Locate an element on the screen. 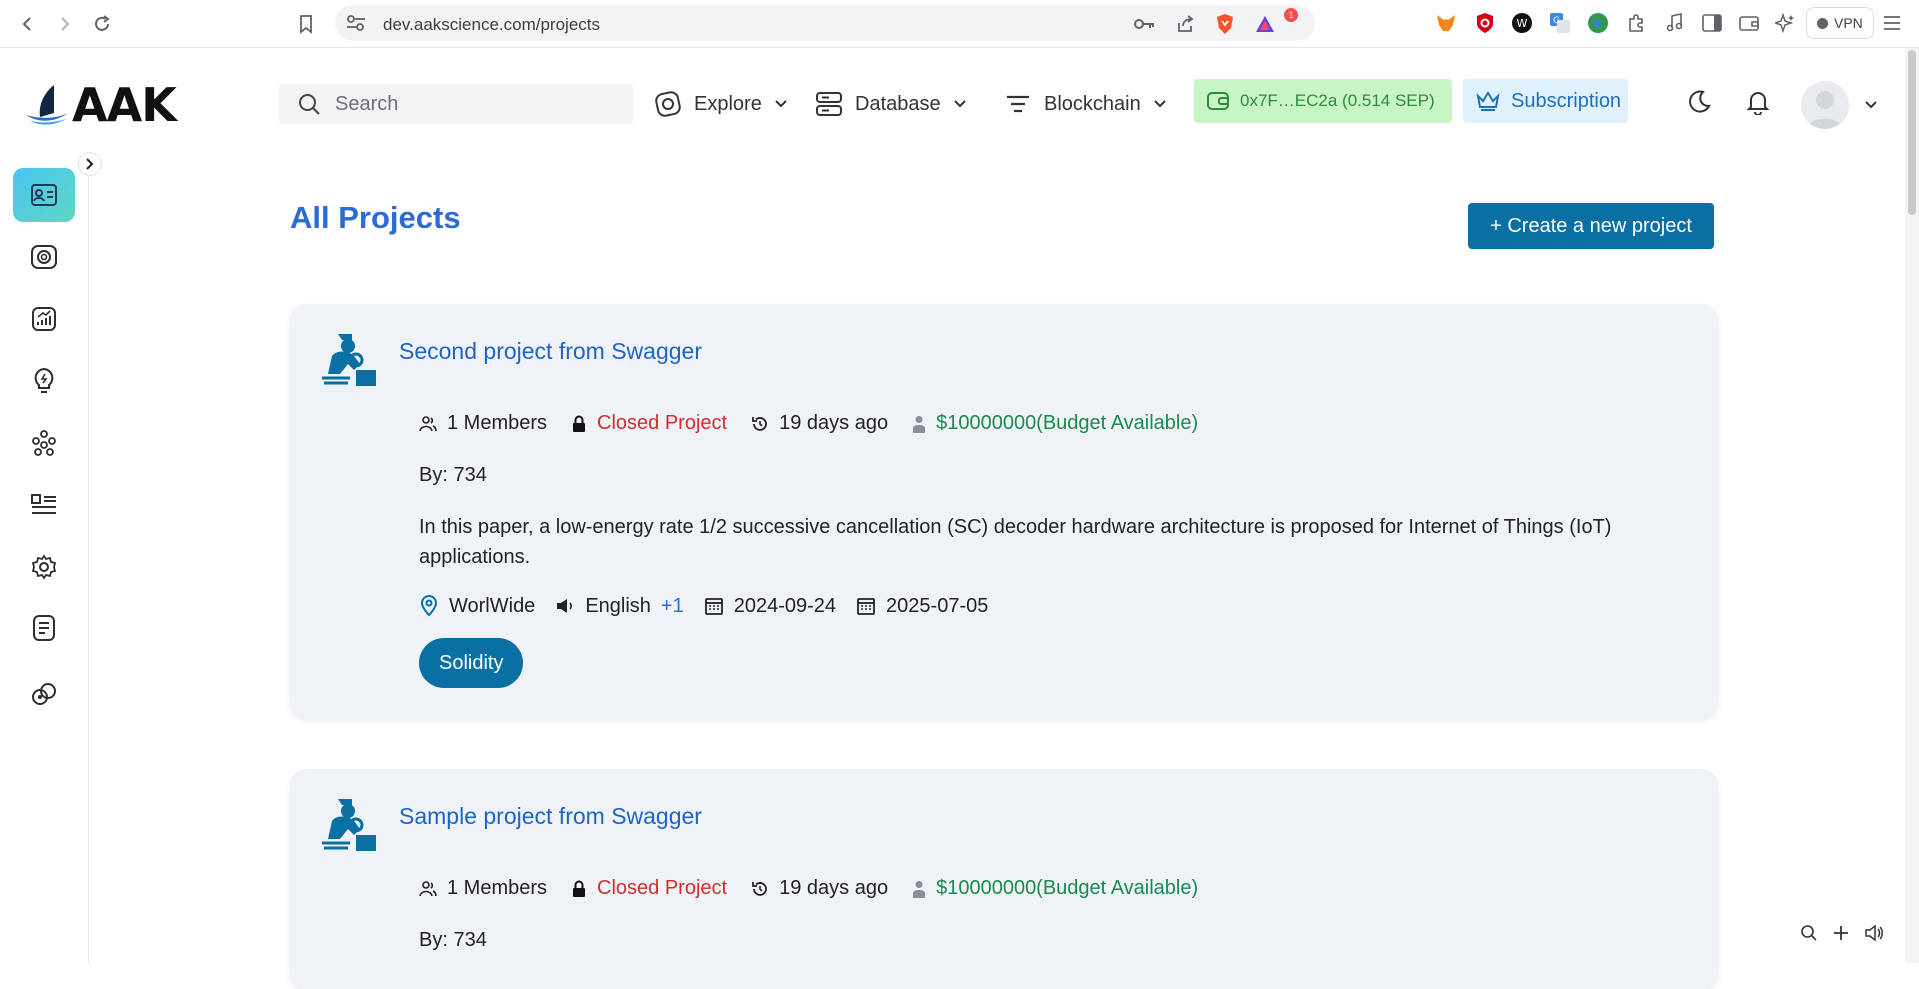 This screenshot has width=1919, height=989. chevron-right-icon is located at coordinates (90, 164).